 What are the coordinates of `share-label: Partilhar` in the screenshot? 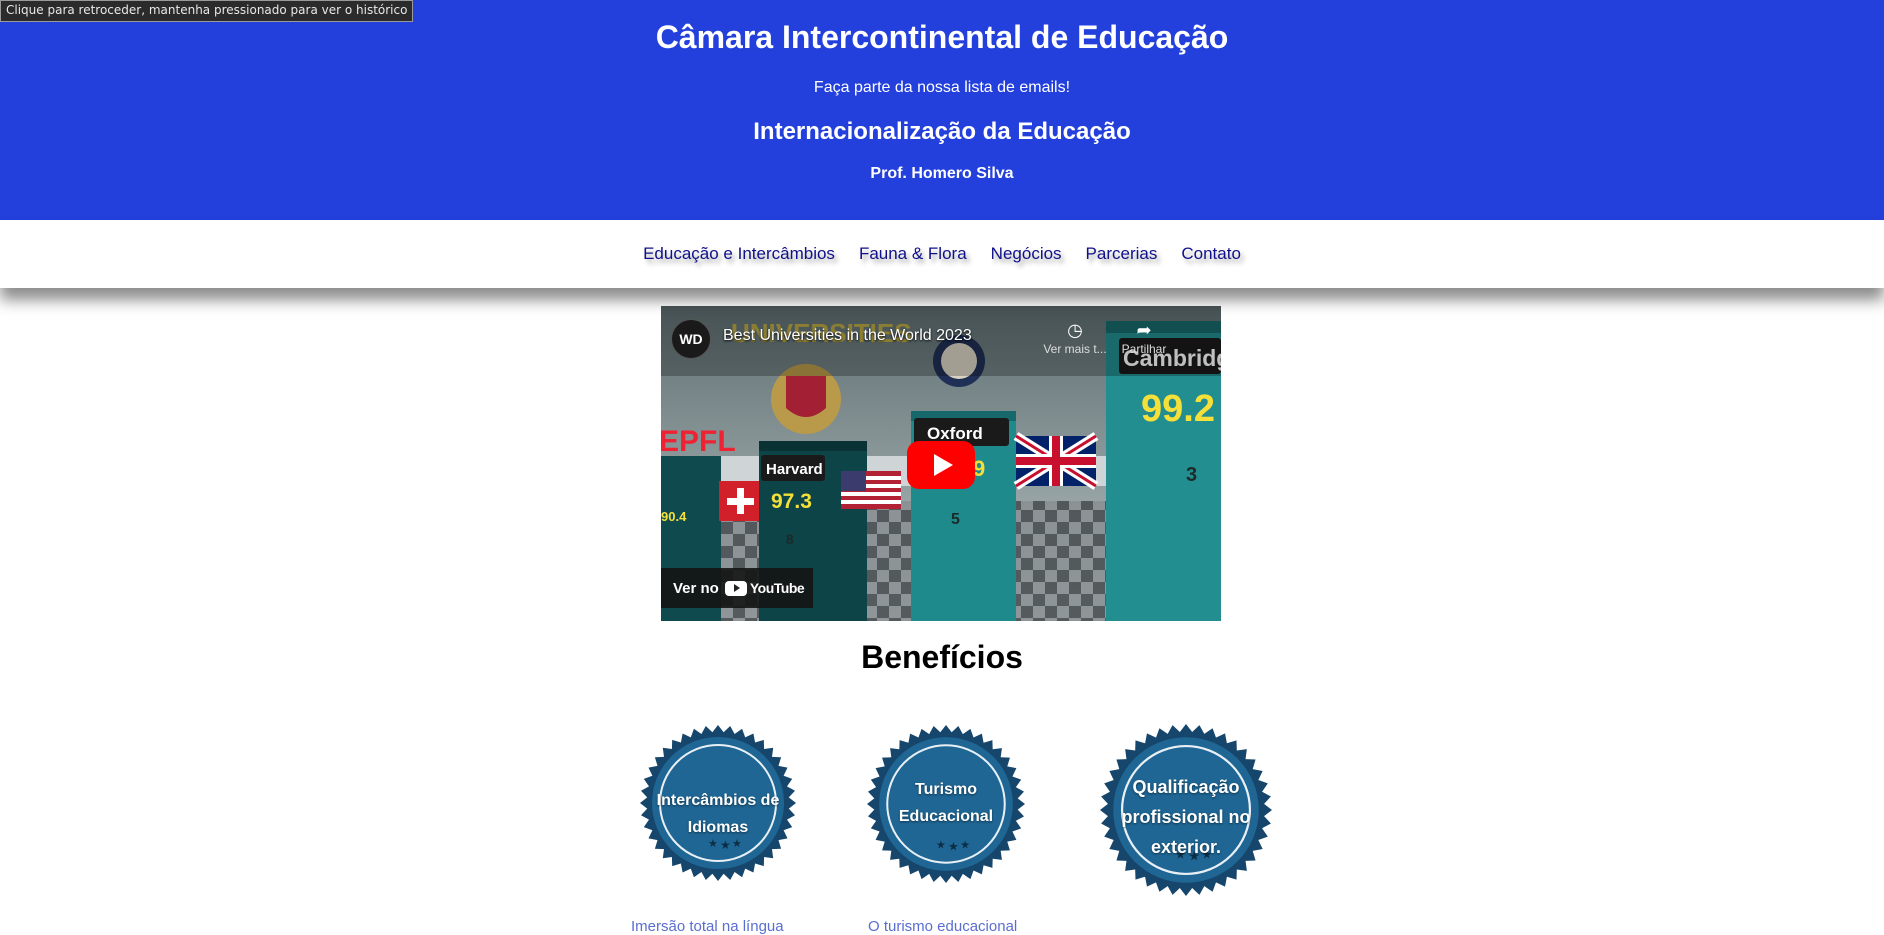 It's located at (1144, 349).